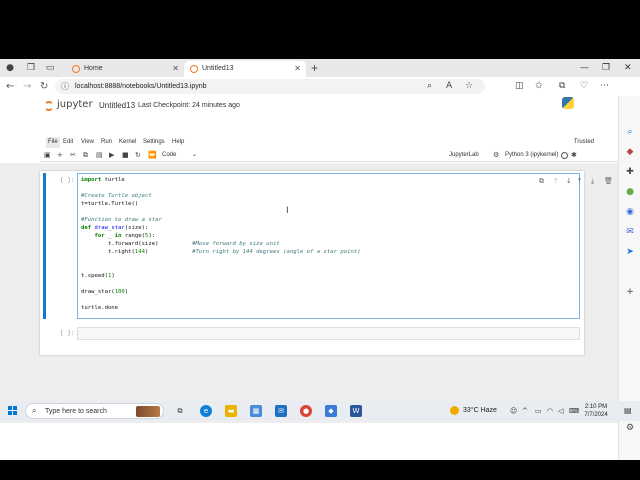 The image size is (640, 480). What do you see at coordinates (630, 428) in the screenshot?
I see `settings-gear-icon: ⚙` at bounding box center [630, 428].